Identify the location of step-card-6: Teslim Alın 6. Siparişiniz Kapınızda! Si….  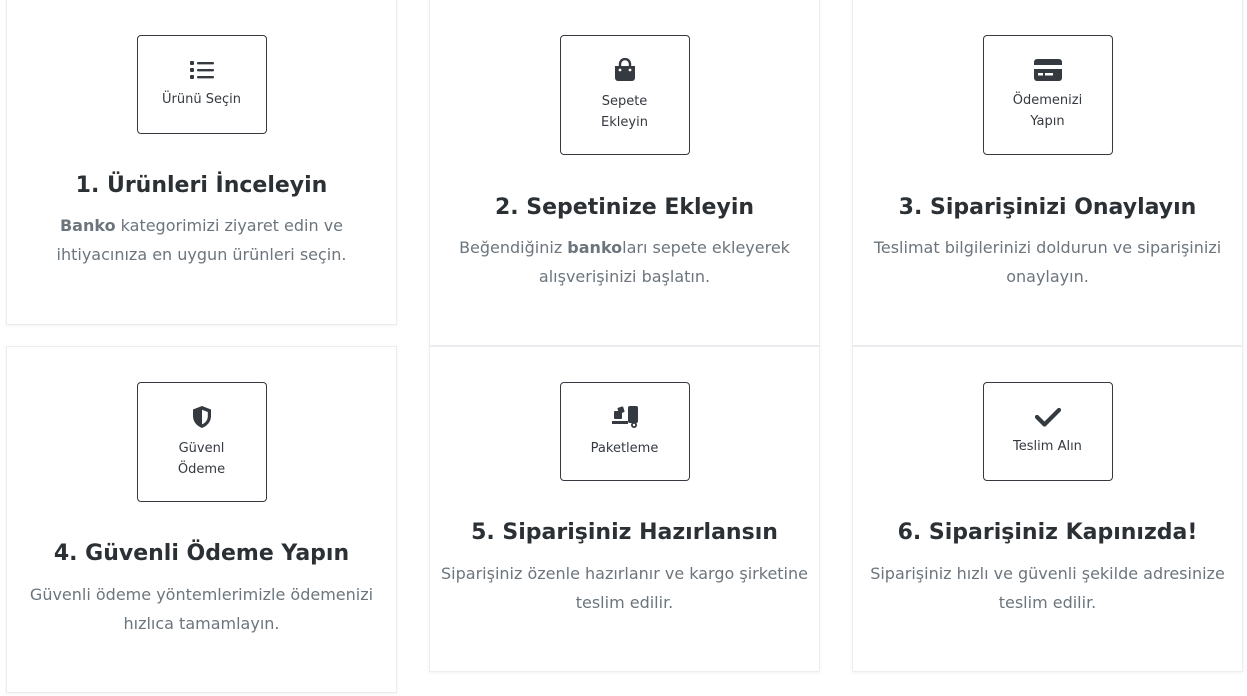
(1047, 509).